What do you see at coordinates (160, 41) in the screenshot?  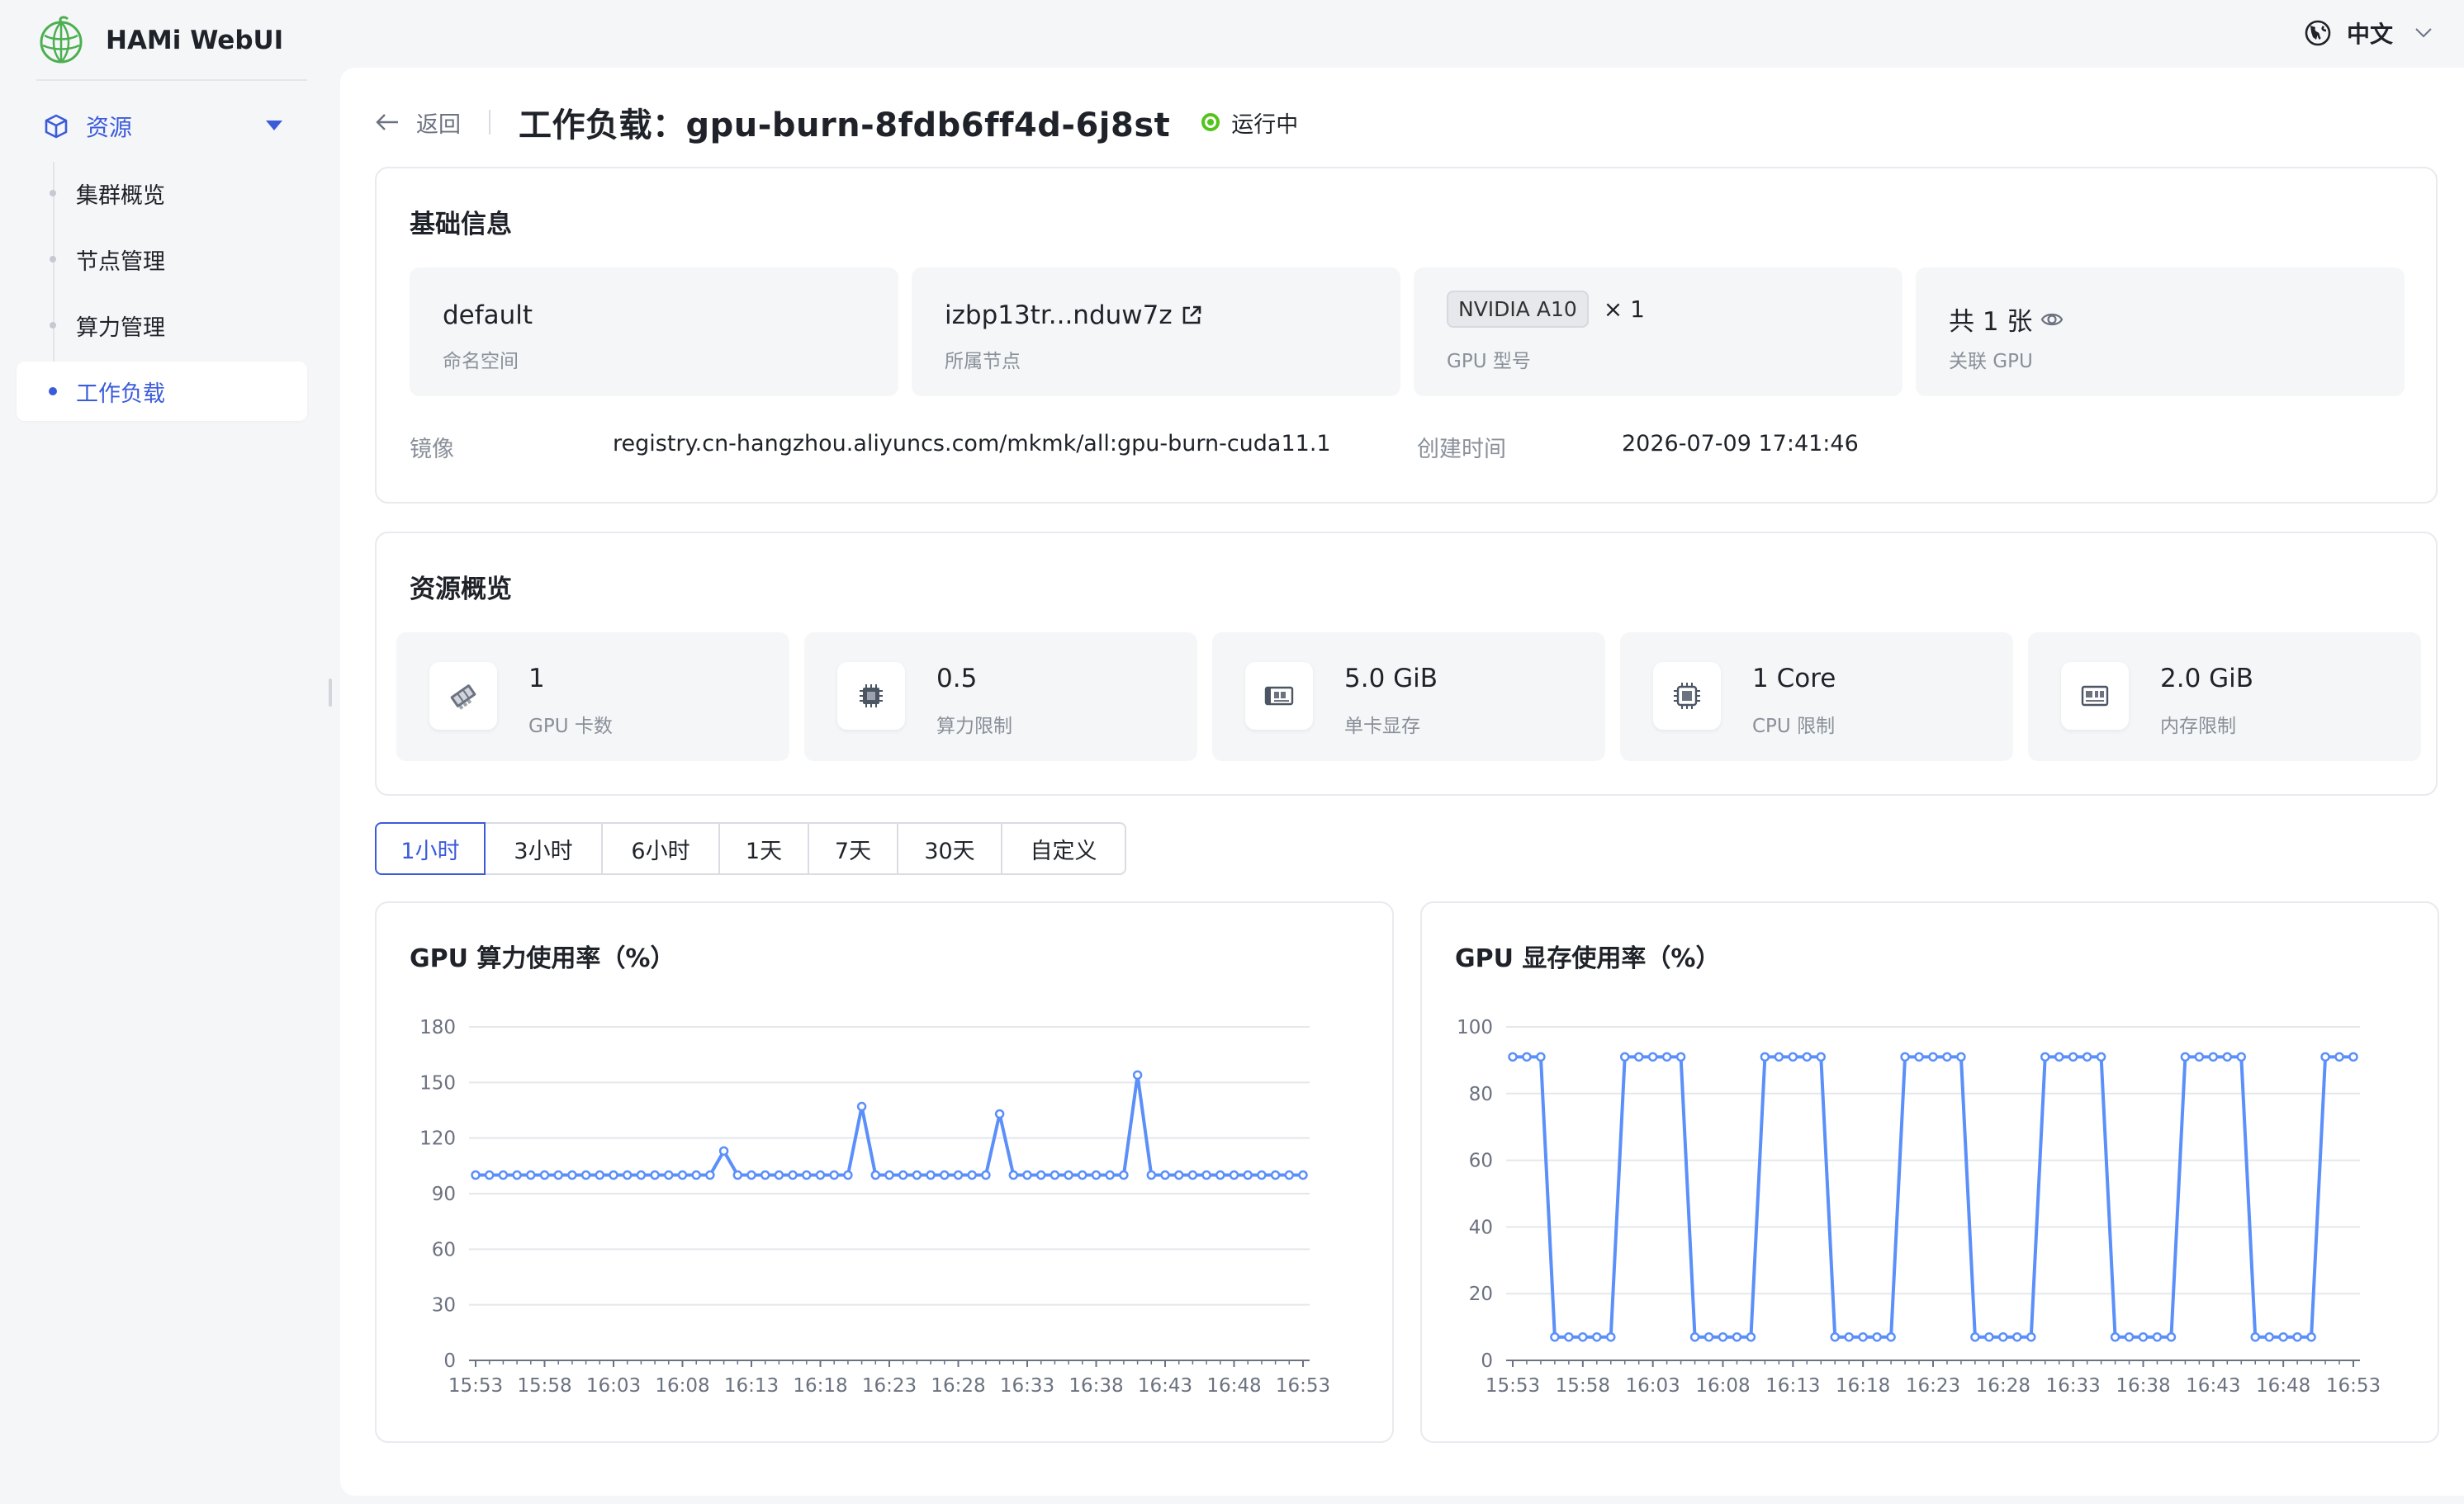 I see `brand: HAMi WebUI` at bounding box center [160, 41].